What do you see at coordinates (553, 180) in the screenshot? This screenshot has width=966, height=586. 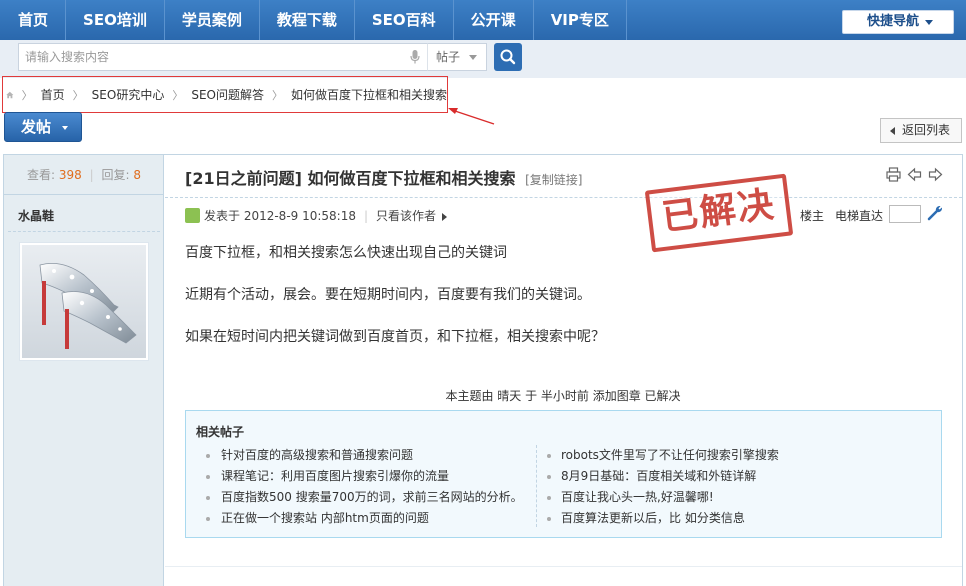 I see `copy-link: [复制链接]` at bounding box center [553, 180].